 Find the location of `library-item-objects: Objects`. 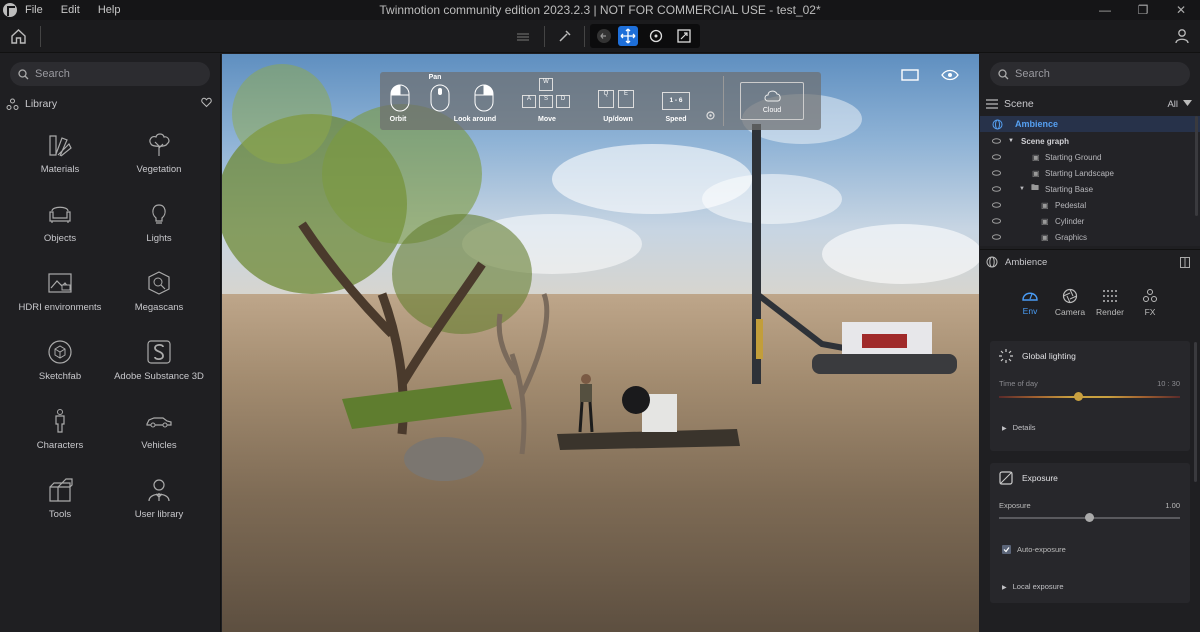

library-item-objects: Objects is located at coordinates (60, 222).